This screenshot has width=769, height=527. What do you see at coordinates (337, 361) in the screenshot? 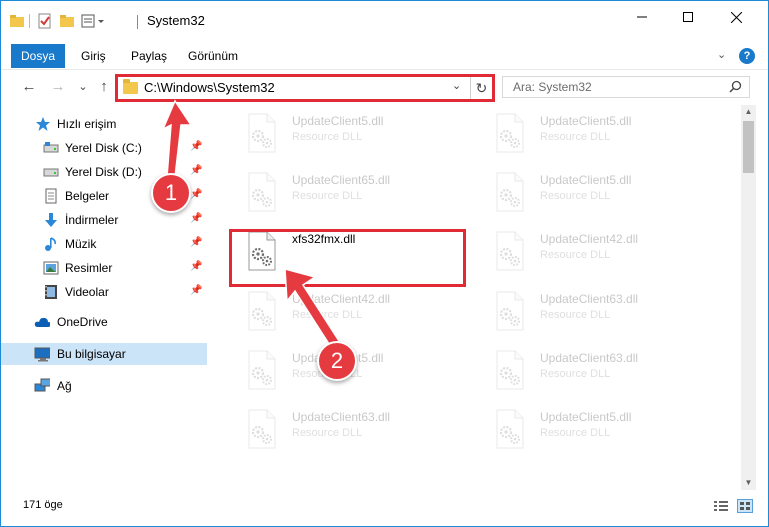
I see `step-badge-2: 2` at bounding box center [337, 361].